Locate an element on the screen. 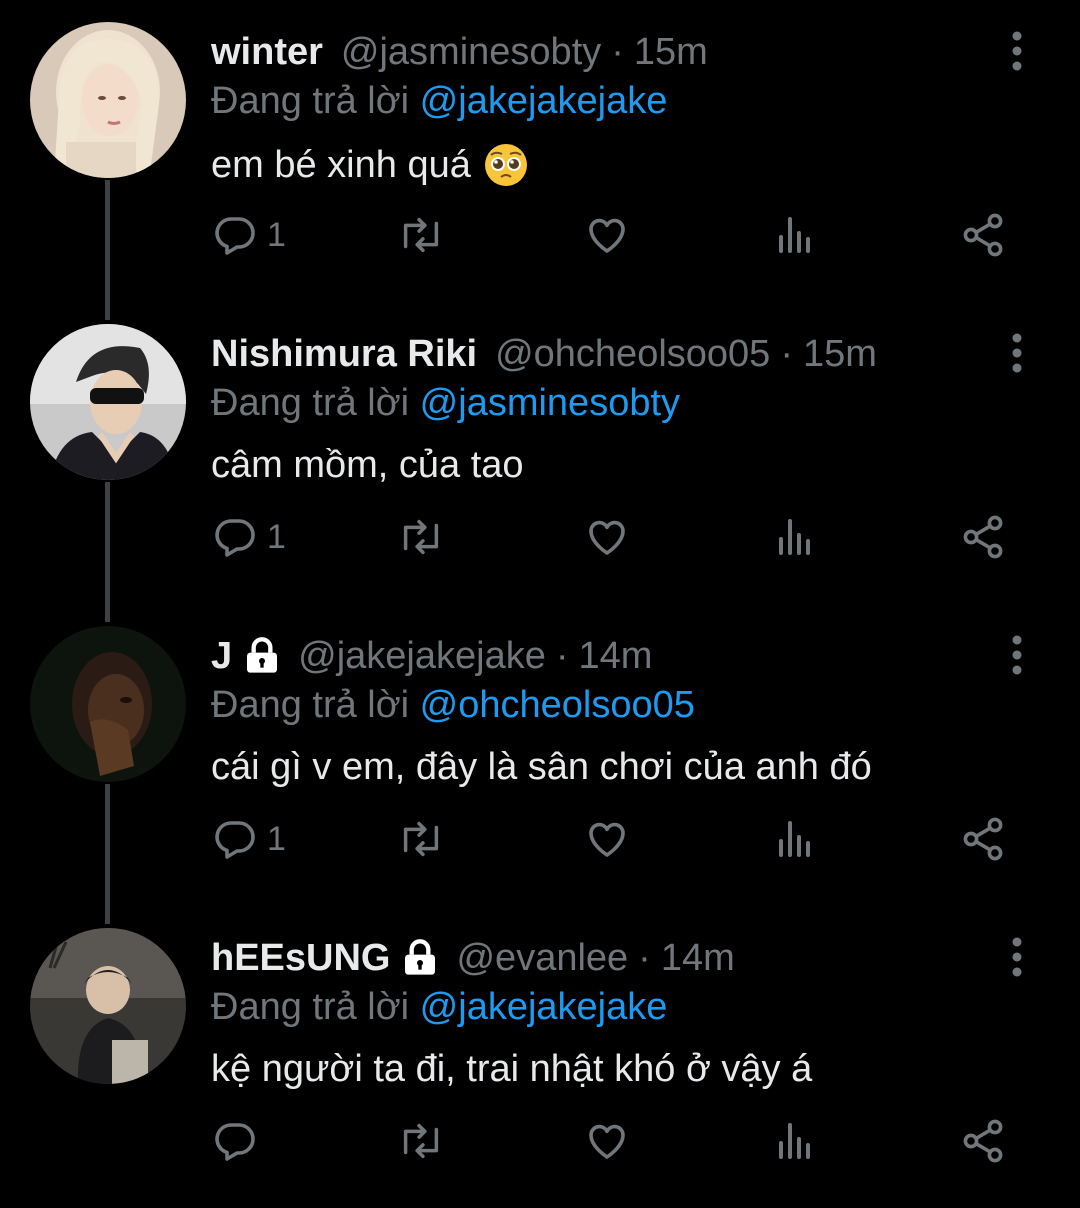 The image size is (1080, 1208). replying-to: Đang trả lời @jasminesobty is located at coordinates (445, 403).